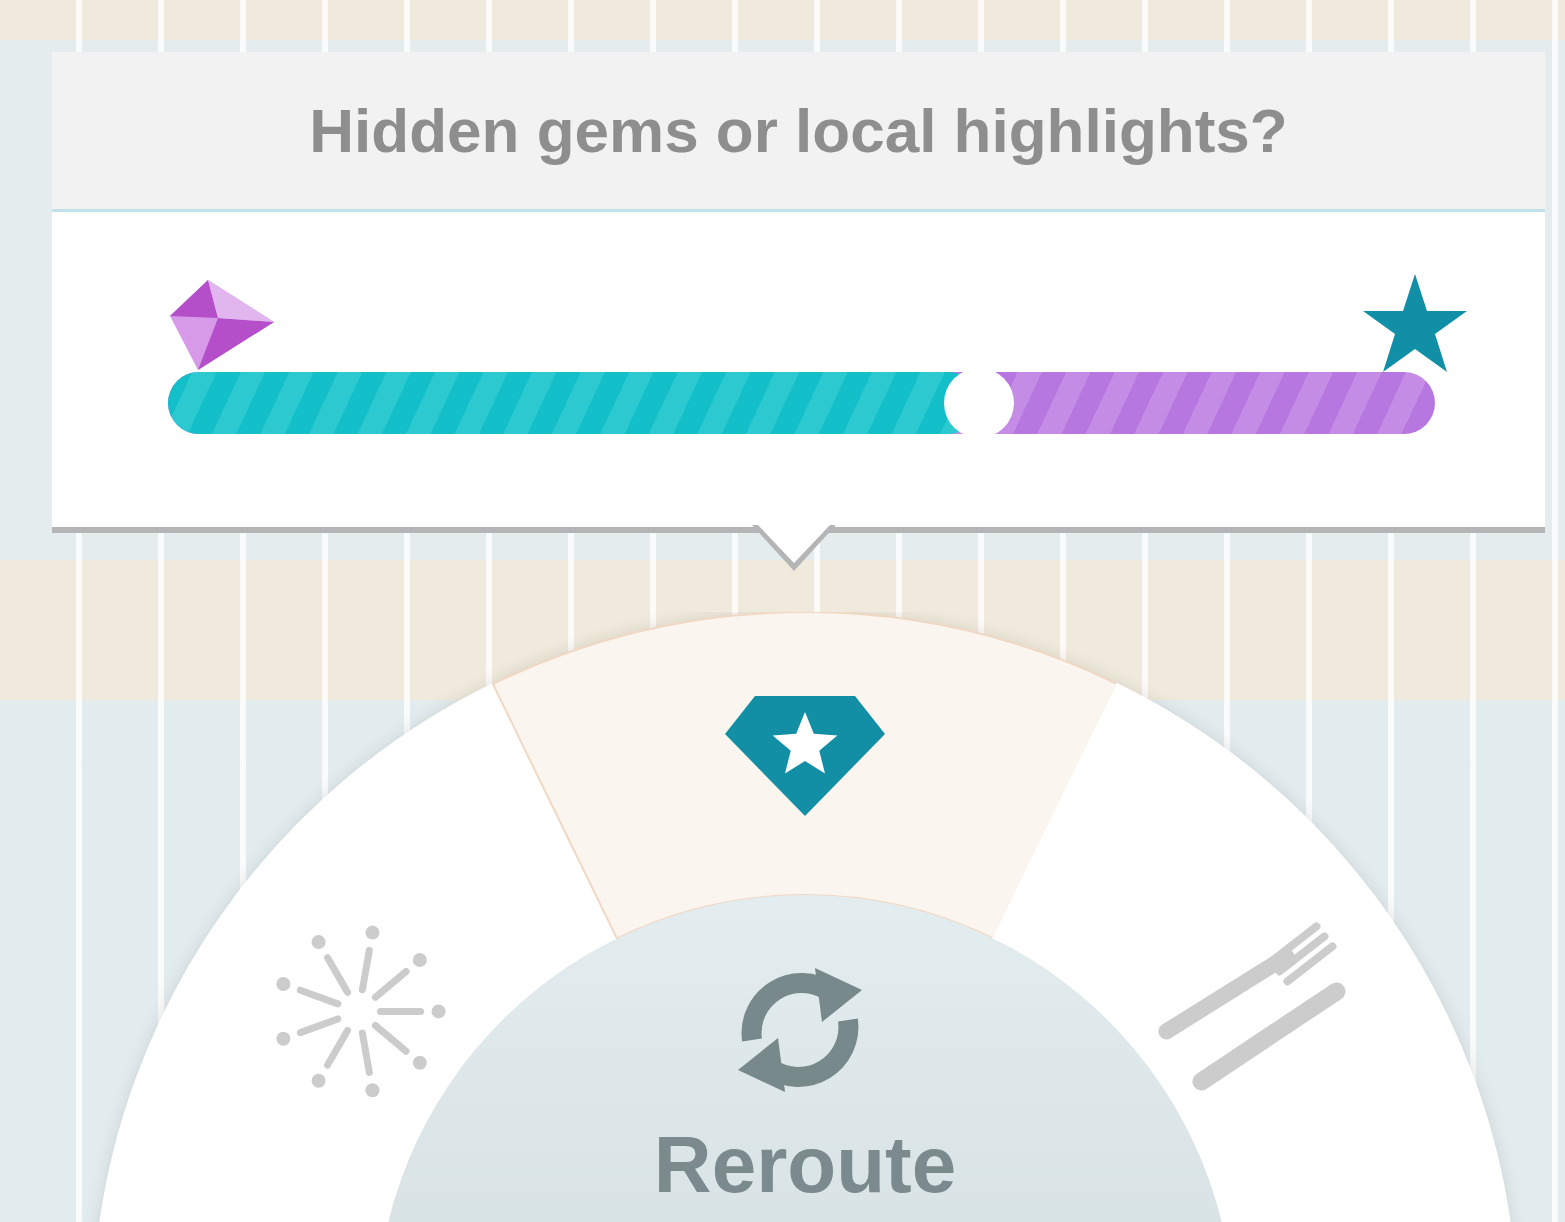 The width and height of the screenshot is (1565, 1222). Describe the element at coordinates (361, 1011) in the screenshot. I see `fireworks-icon` at that location.